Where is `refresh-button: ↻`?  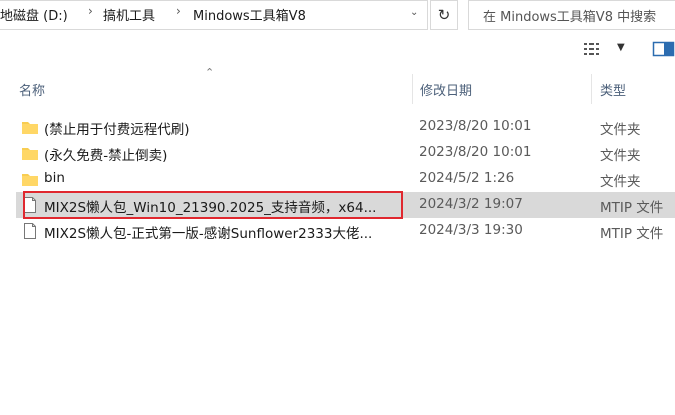
refresh-button: ↻ is located at coordinates (444, 15).